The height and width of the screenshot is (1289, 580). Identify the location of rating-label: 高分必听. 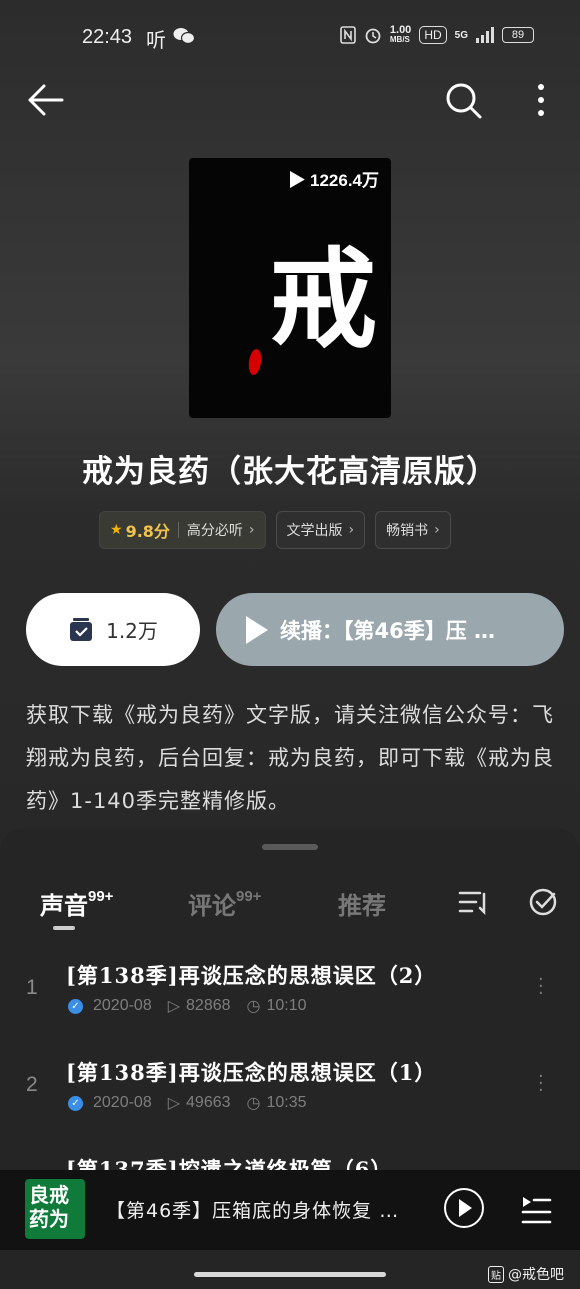
(214, 531).